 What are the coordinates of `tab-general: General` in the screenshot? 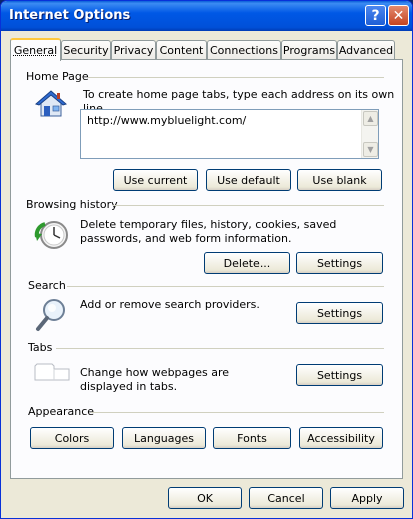 It's located at (35, 49).